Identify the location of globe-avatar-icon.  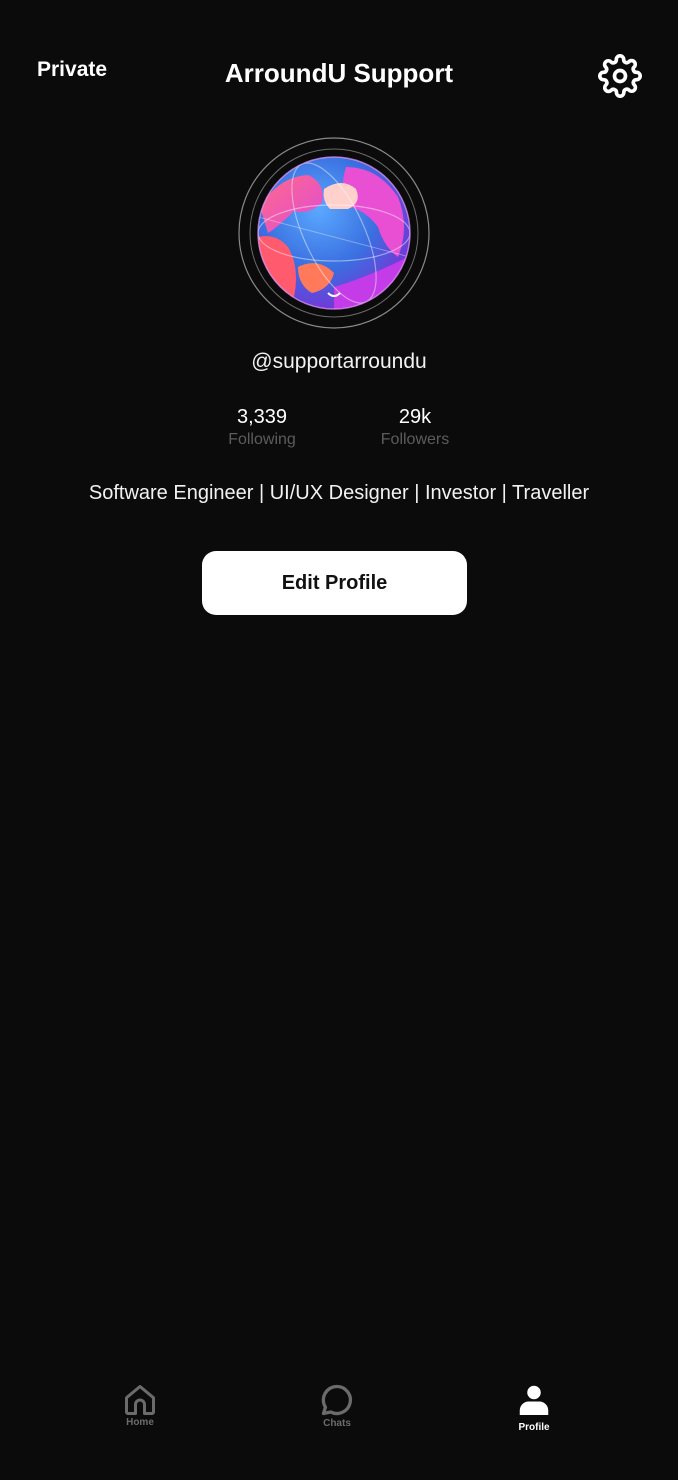
(334, 233).